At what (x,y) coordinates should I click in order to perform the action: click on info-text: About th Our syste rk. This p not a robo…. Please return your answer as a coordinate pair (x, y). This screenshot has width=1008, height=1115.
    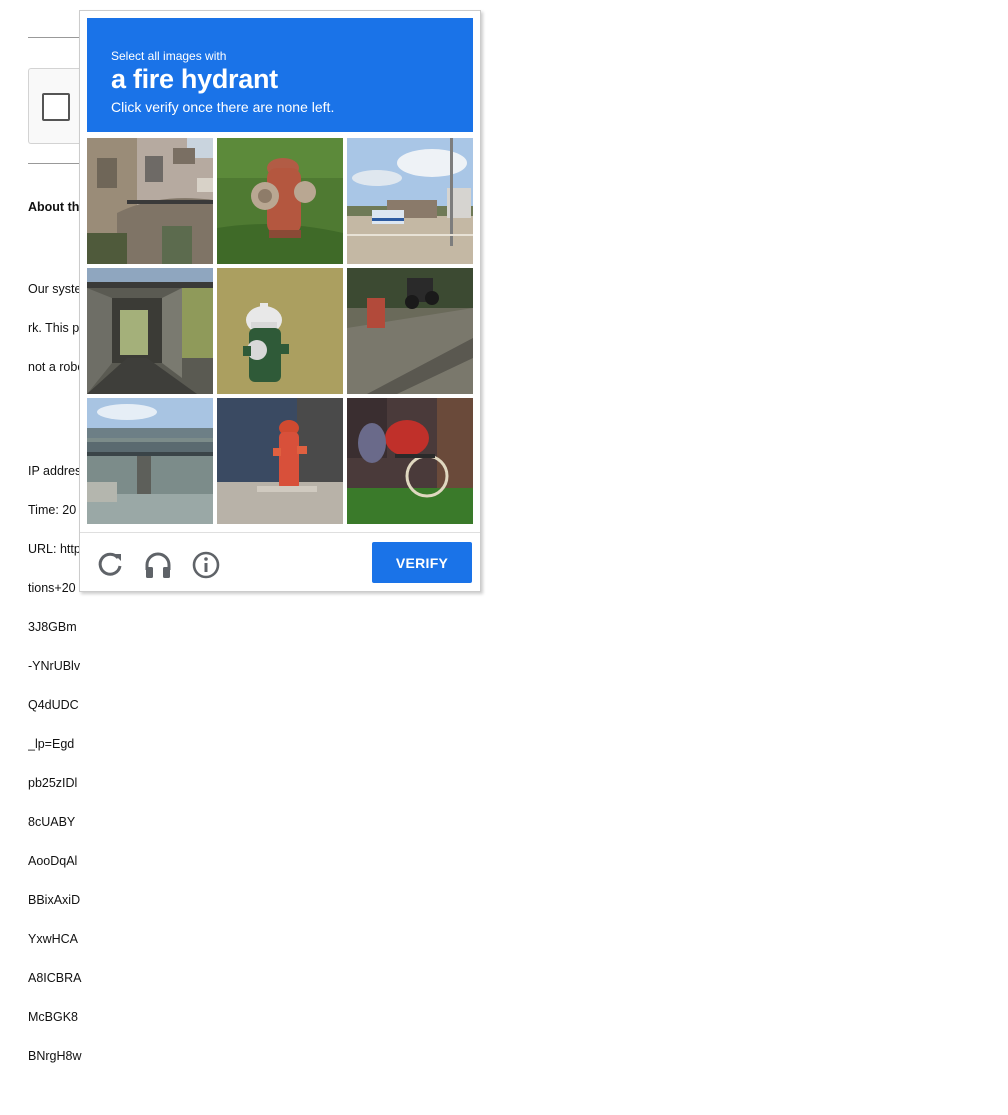
    Looking at the image, I should click on (55, 645).